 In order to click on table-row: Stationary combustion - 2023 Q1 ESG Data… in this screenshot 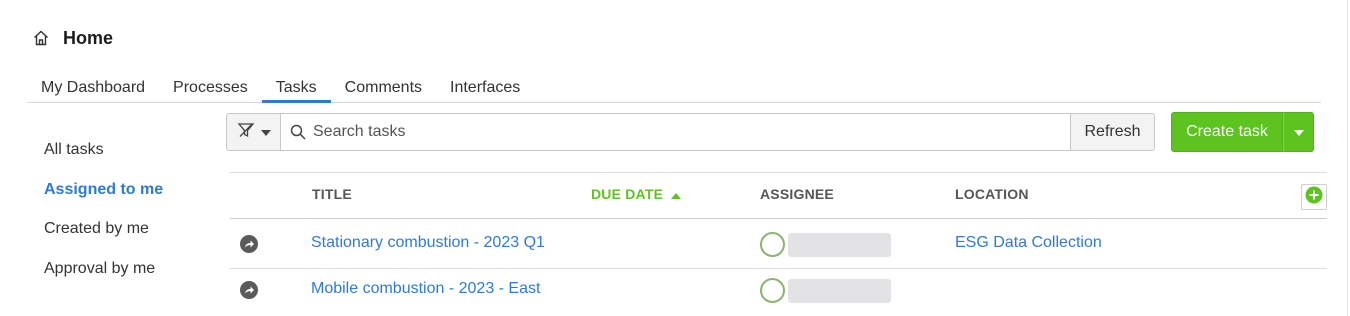, I will do `click(778, 244)`.